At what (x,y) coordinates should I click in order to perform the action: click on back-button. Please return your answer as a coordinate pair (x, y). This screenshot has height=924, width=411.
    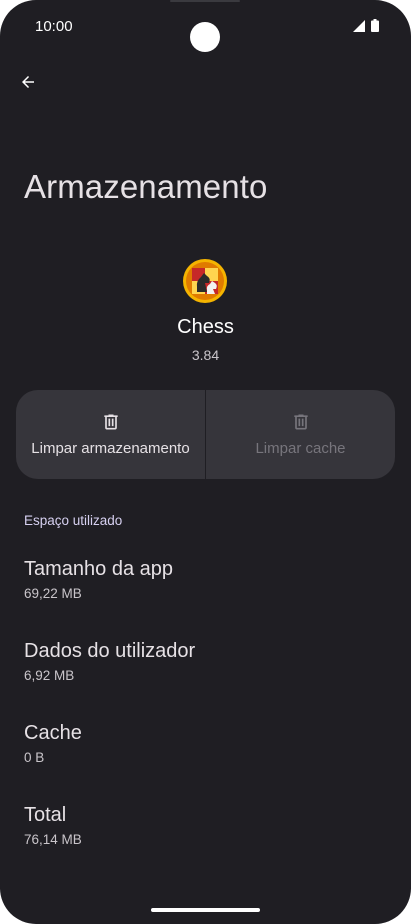
    Looking at the image, I should click on (28, 82).